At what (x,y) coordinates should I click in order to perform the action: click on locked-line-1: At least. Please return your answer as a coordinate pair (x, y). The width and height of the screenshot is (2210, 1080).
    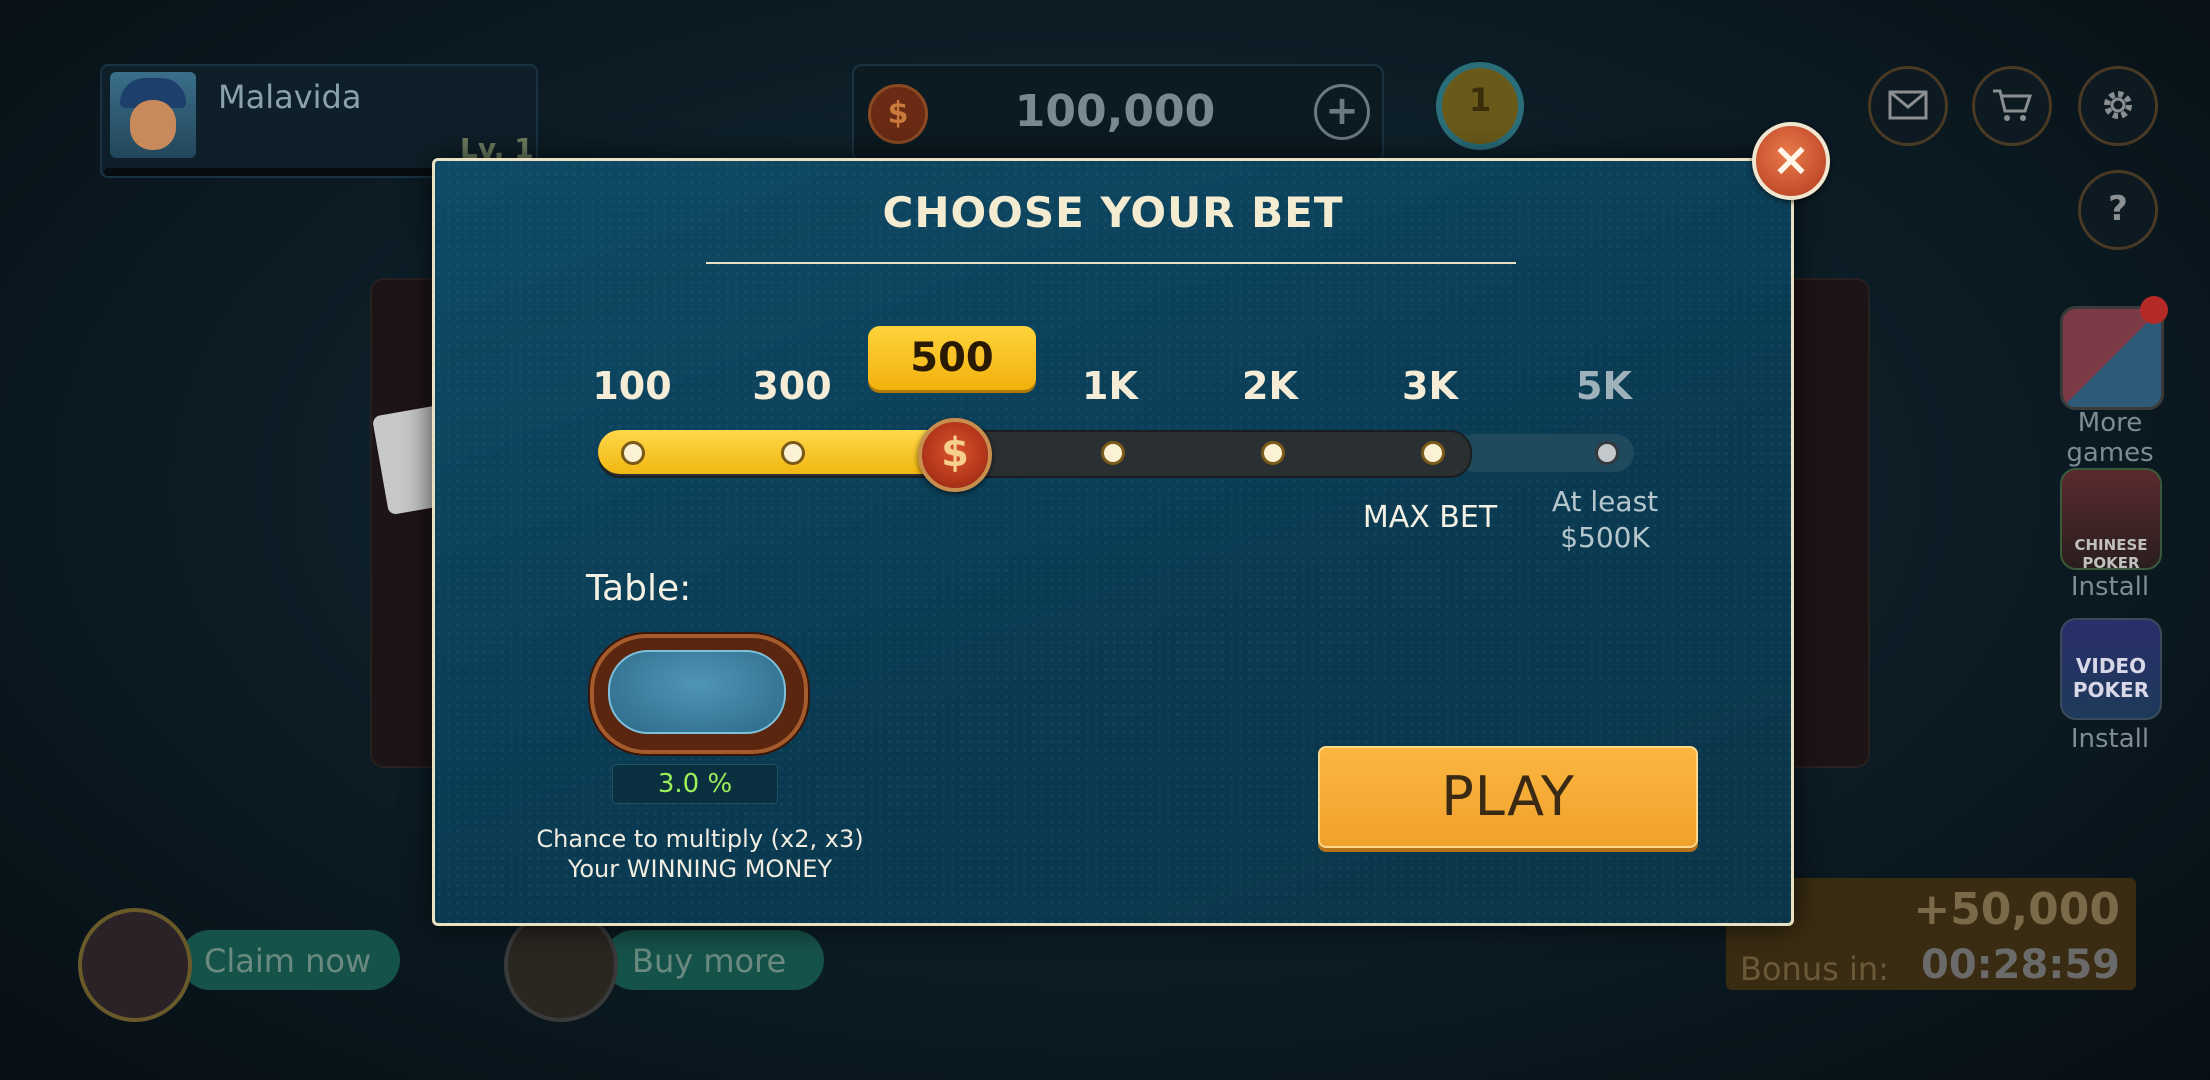
    Looking at the image, I should click on (1605, 501).